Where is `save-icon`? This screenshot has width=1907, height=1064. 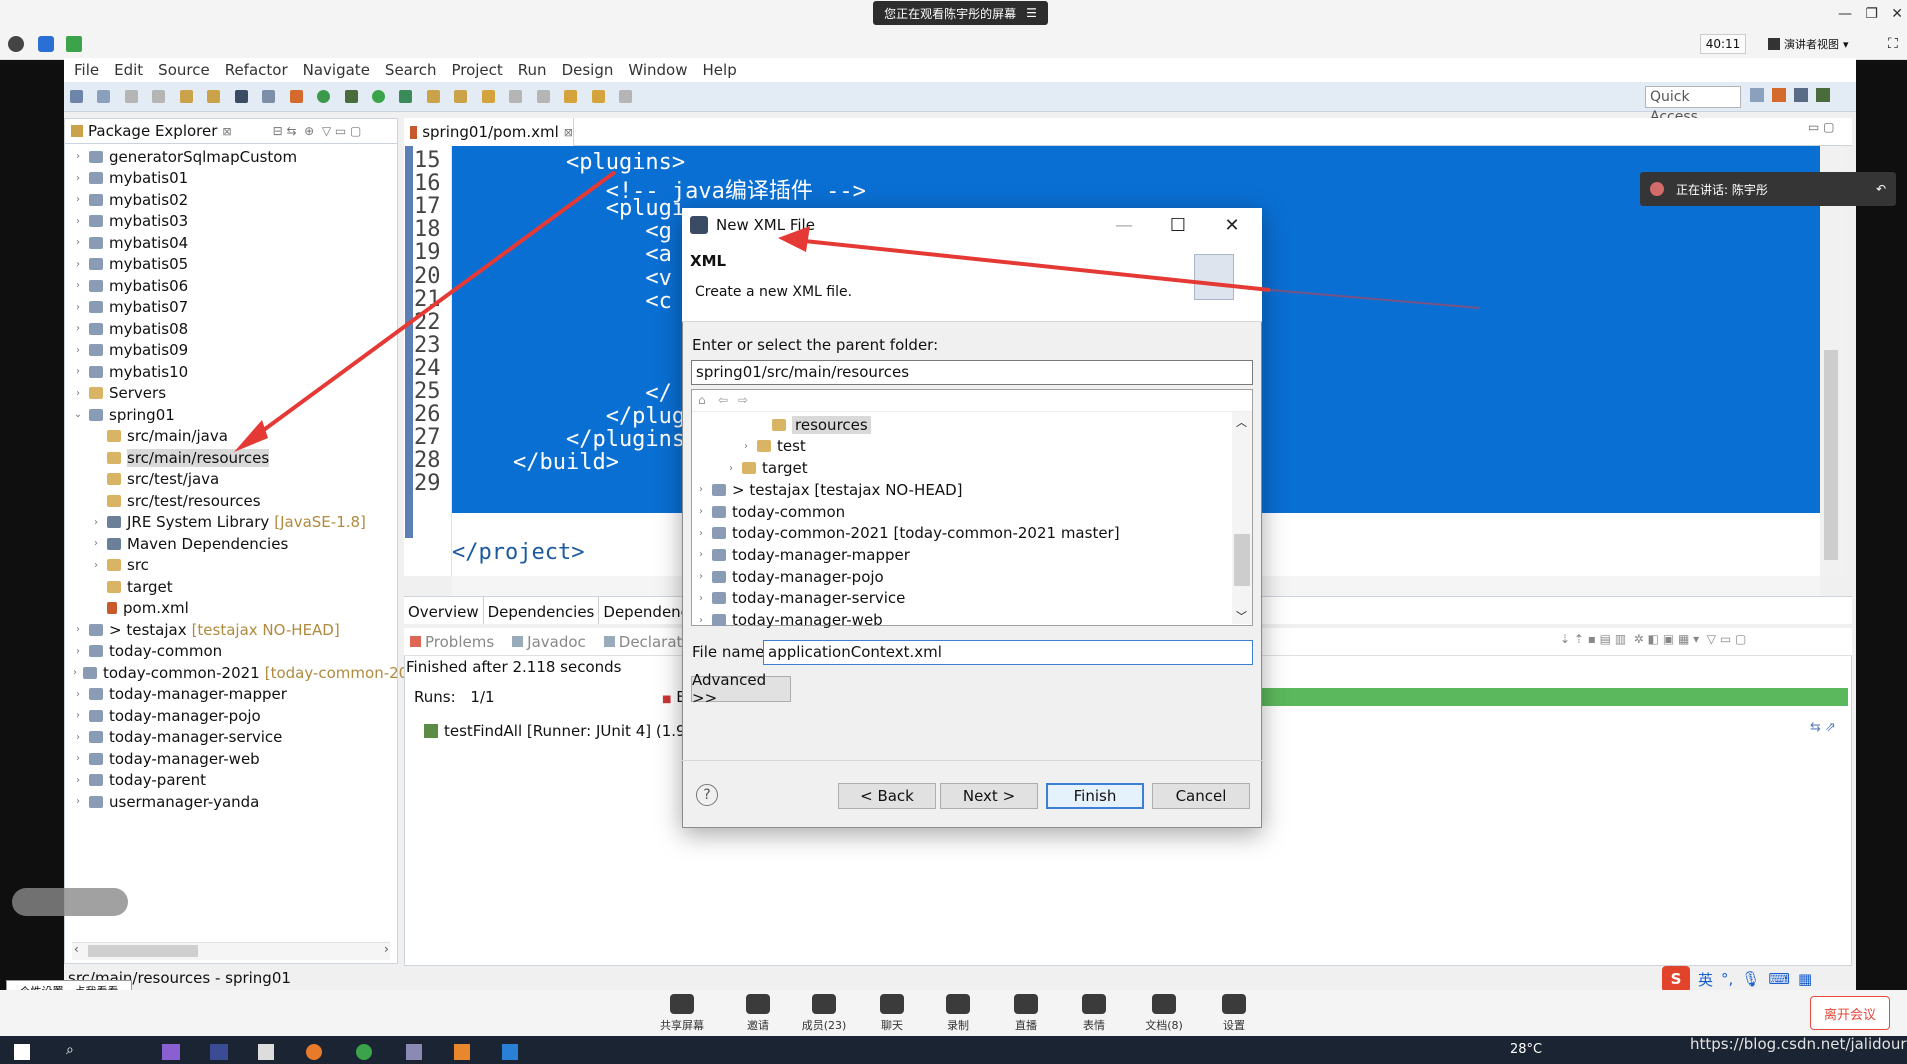
save-icon is located at coordinates (131, 96).